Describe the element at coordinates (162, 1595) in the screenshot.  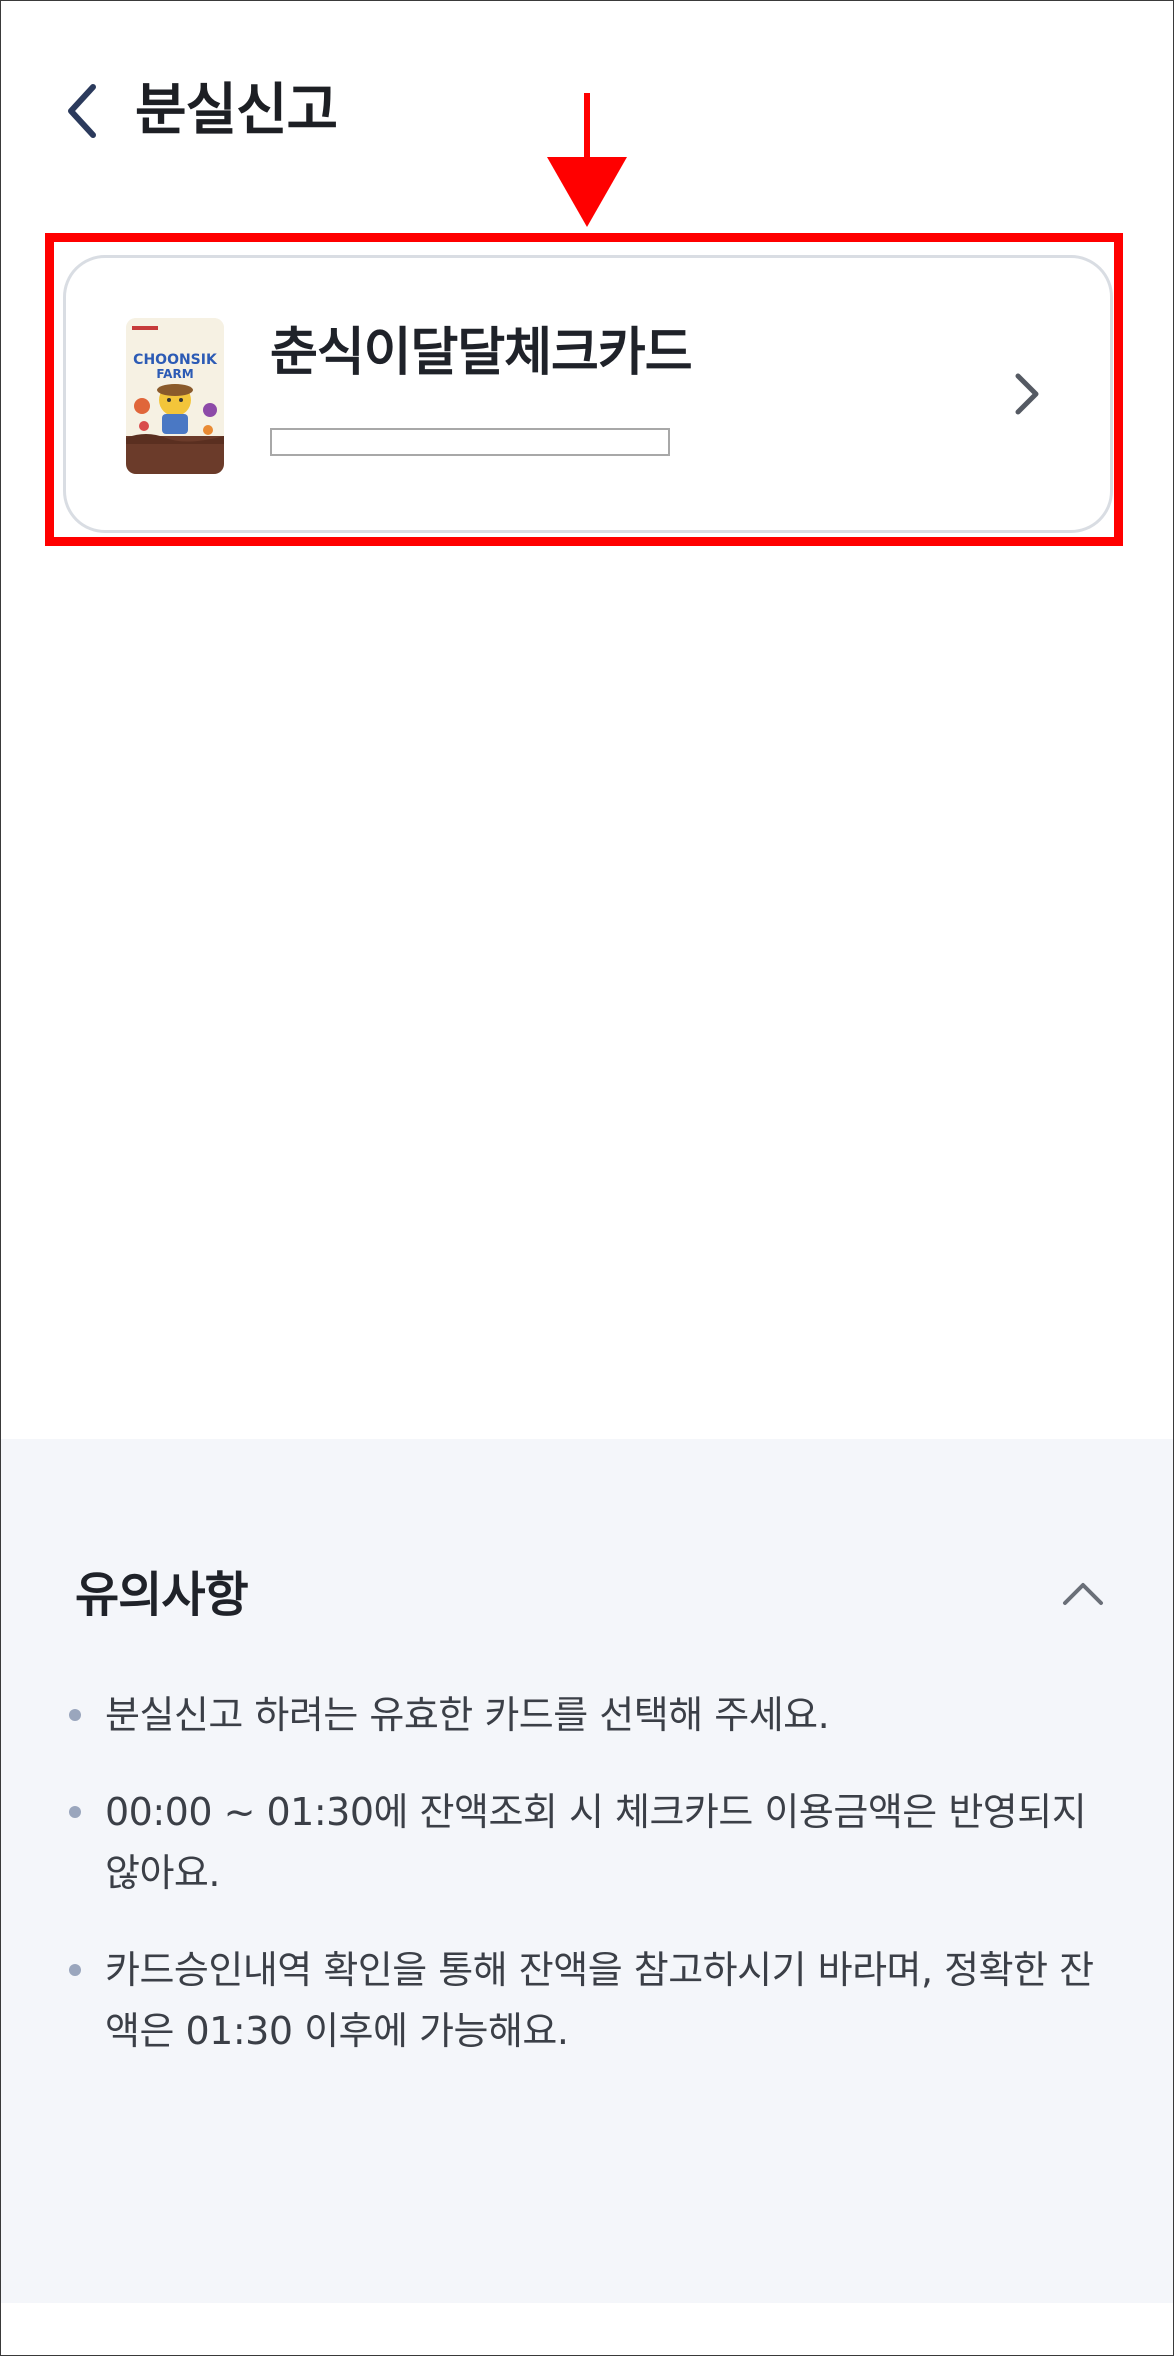
I see `notice-title: 유의사항` at that location.